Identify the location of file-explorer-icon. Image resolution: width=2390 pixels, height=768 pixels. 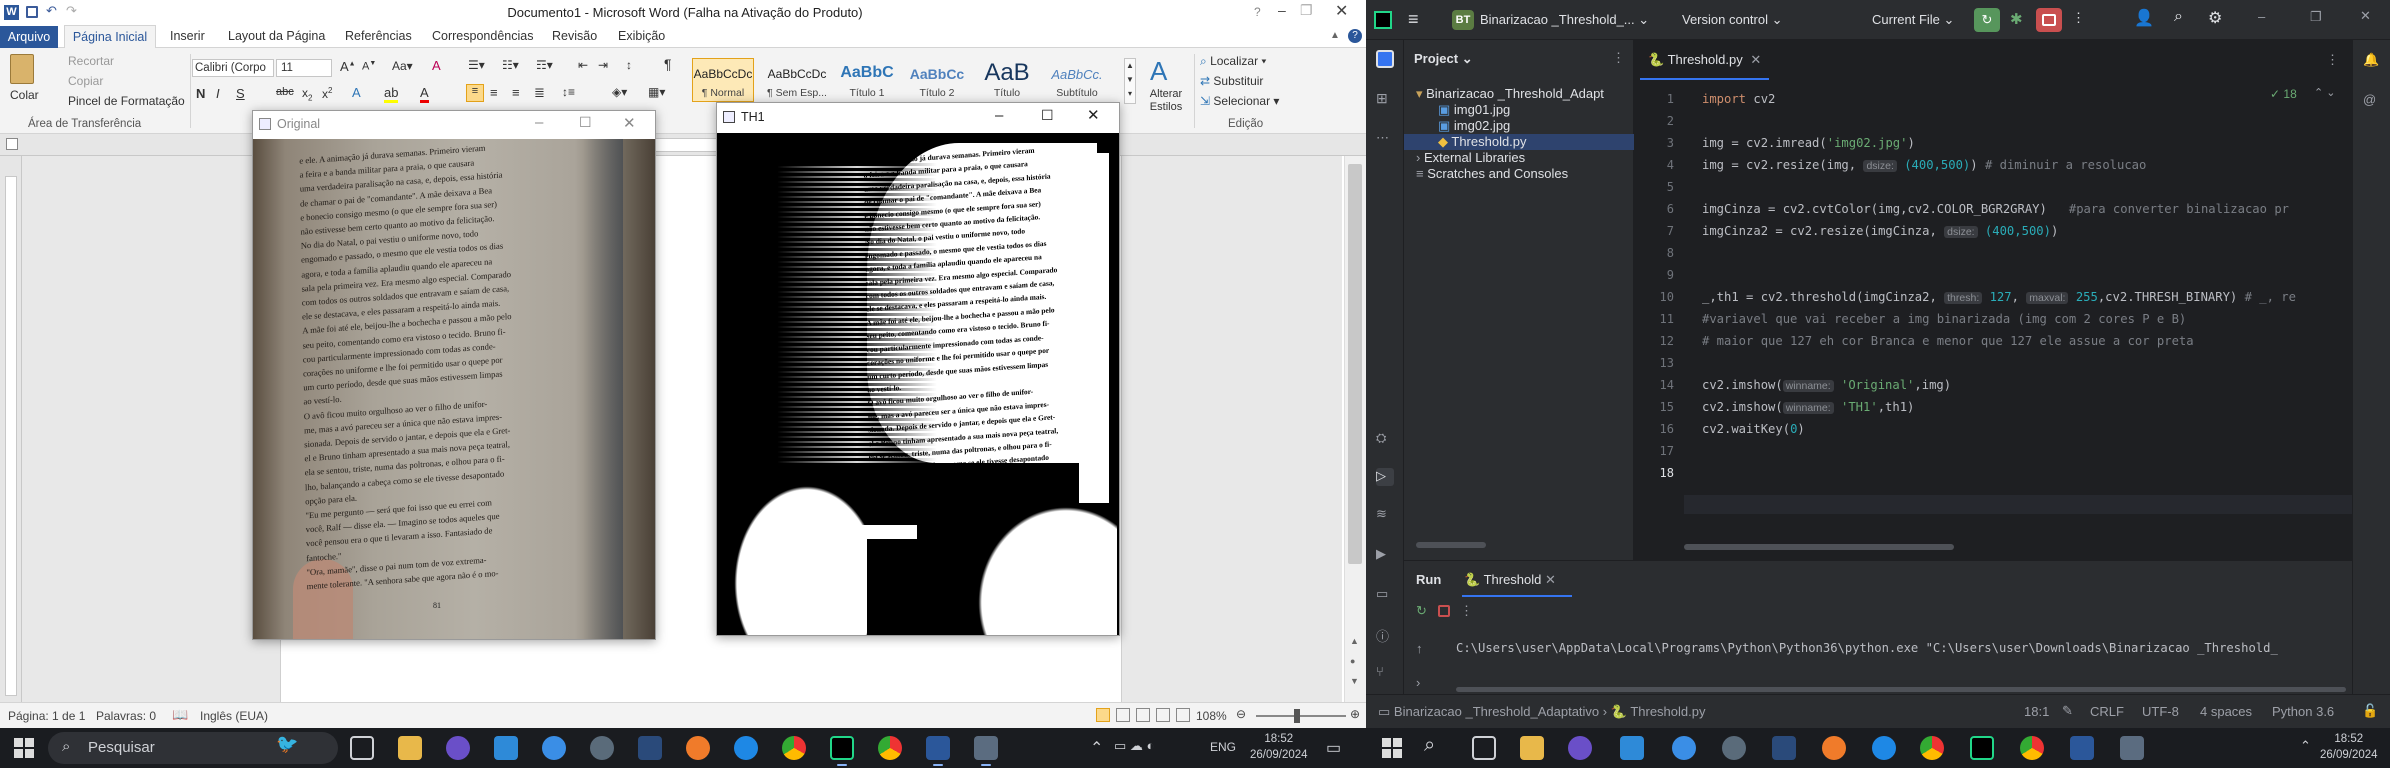
(1532, 748).